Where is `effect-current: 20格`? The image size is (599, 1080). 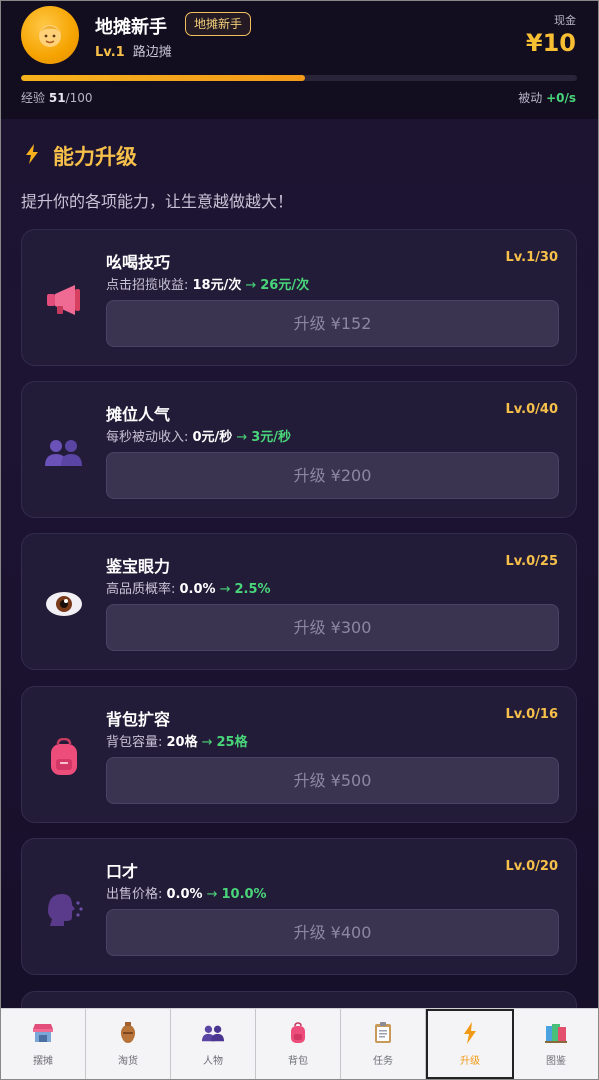 effect-current: 20格 is located at coordinates (182, 742).